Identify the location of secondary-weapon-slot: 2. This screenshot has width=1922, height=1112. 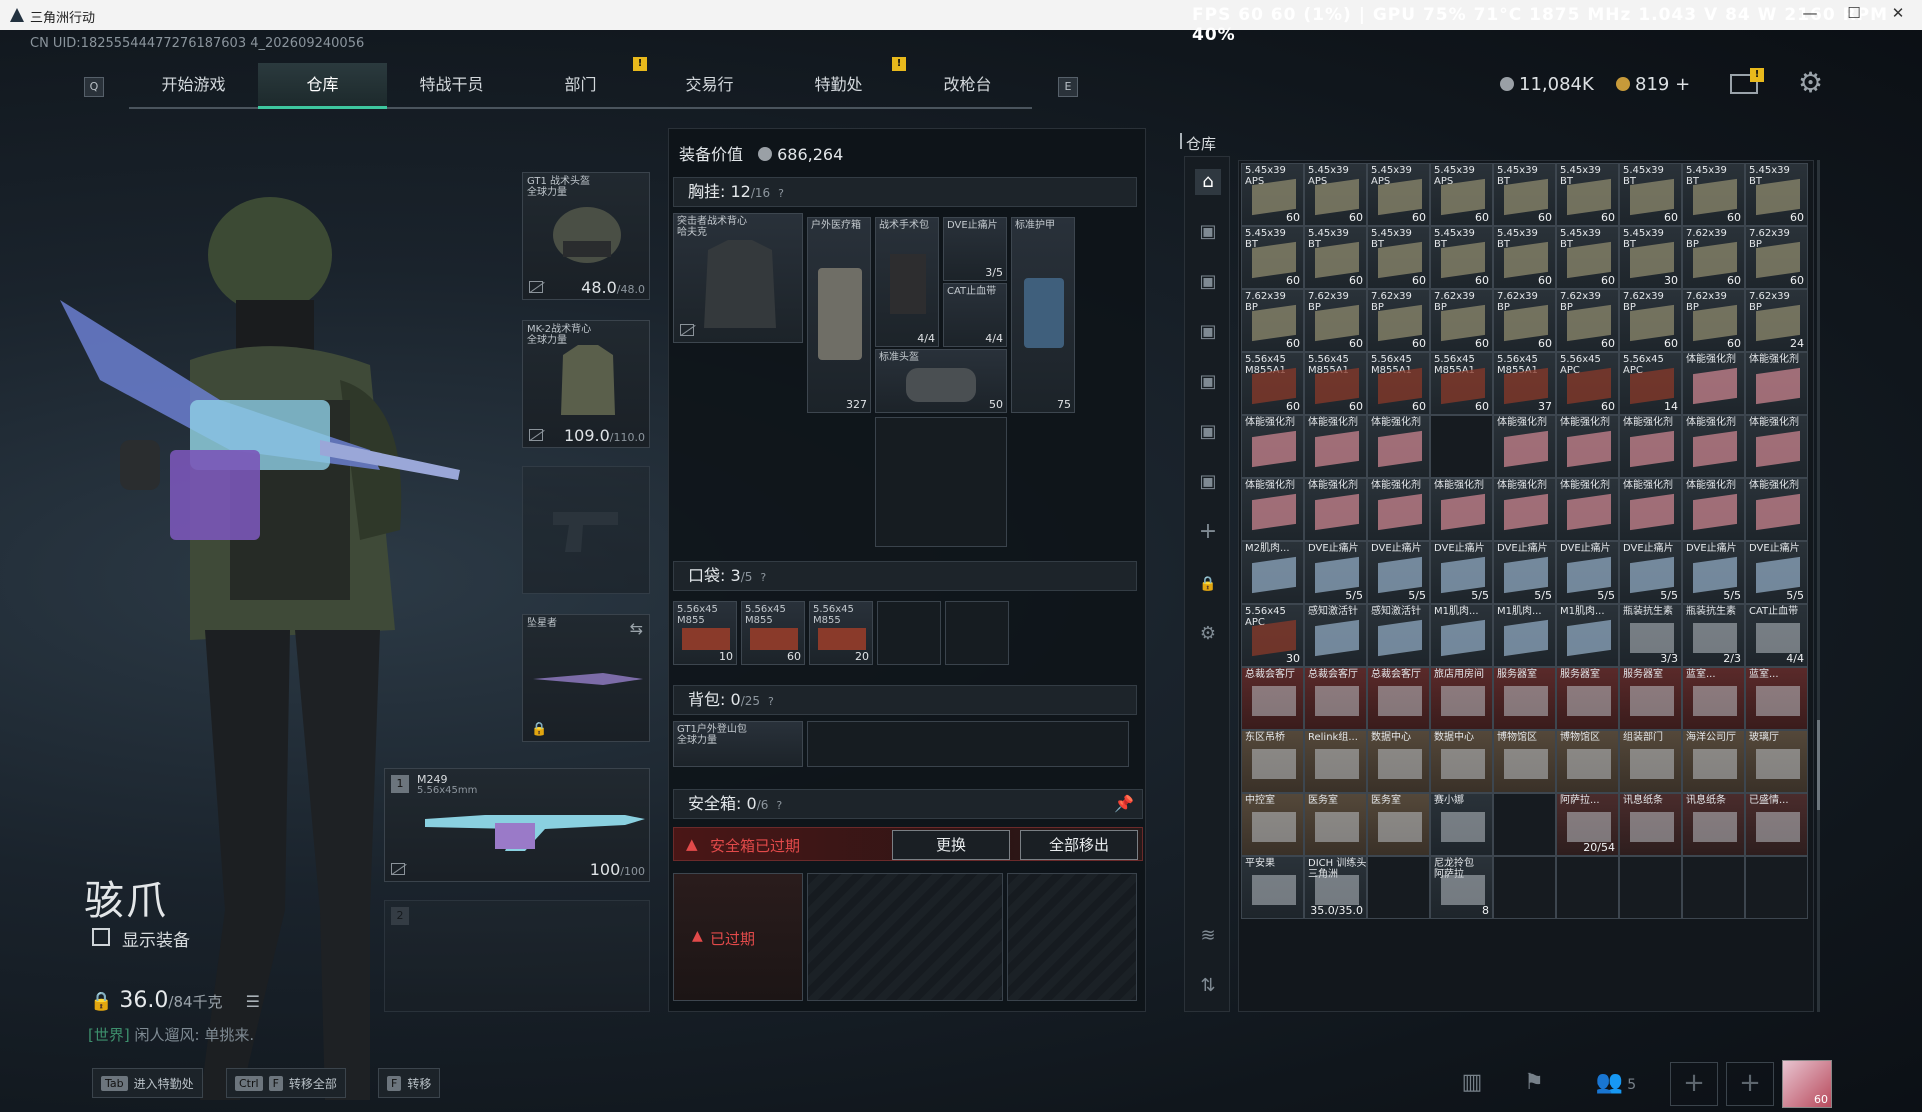
(517, 956).